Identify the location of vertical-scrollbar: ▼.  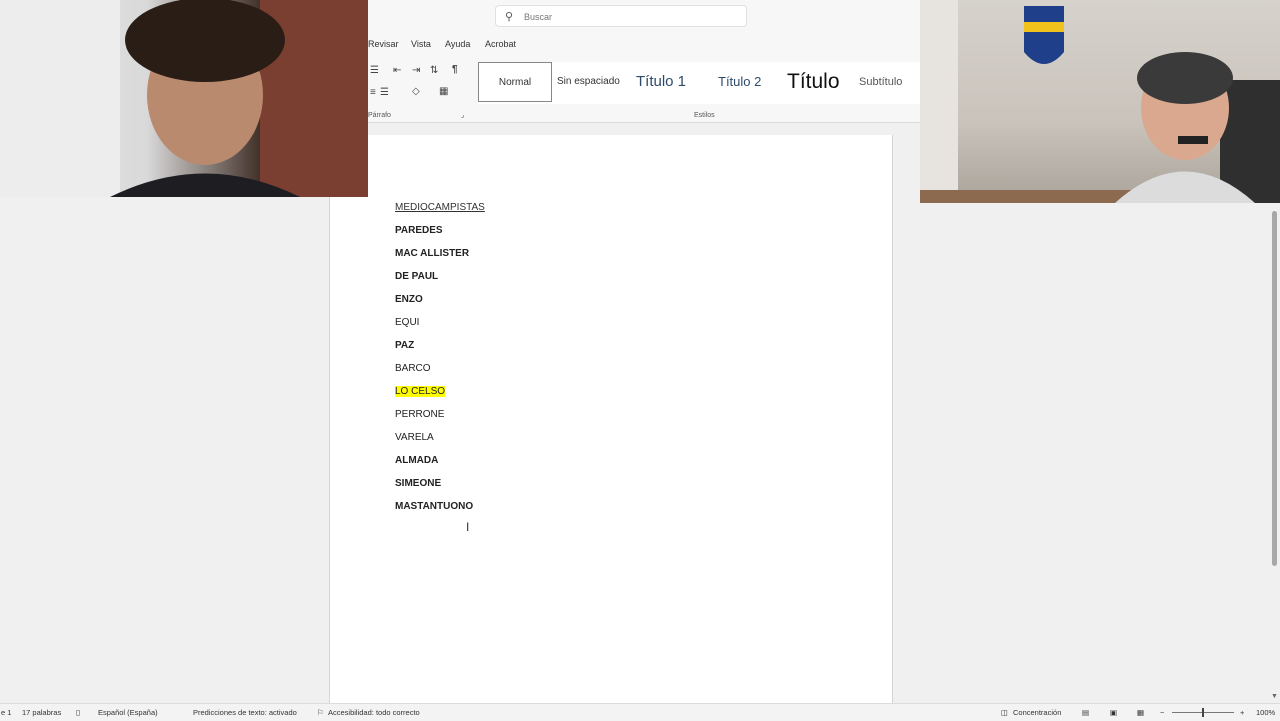
(1274, 453).